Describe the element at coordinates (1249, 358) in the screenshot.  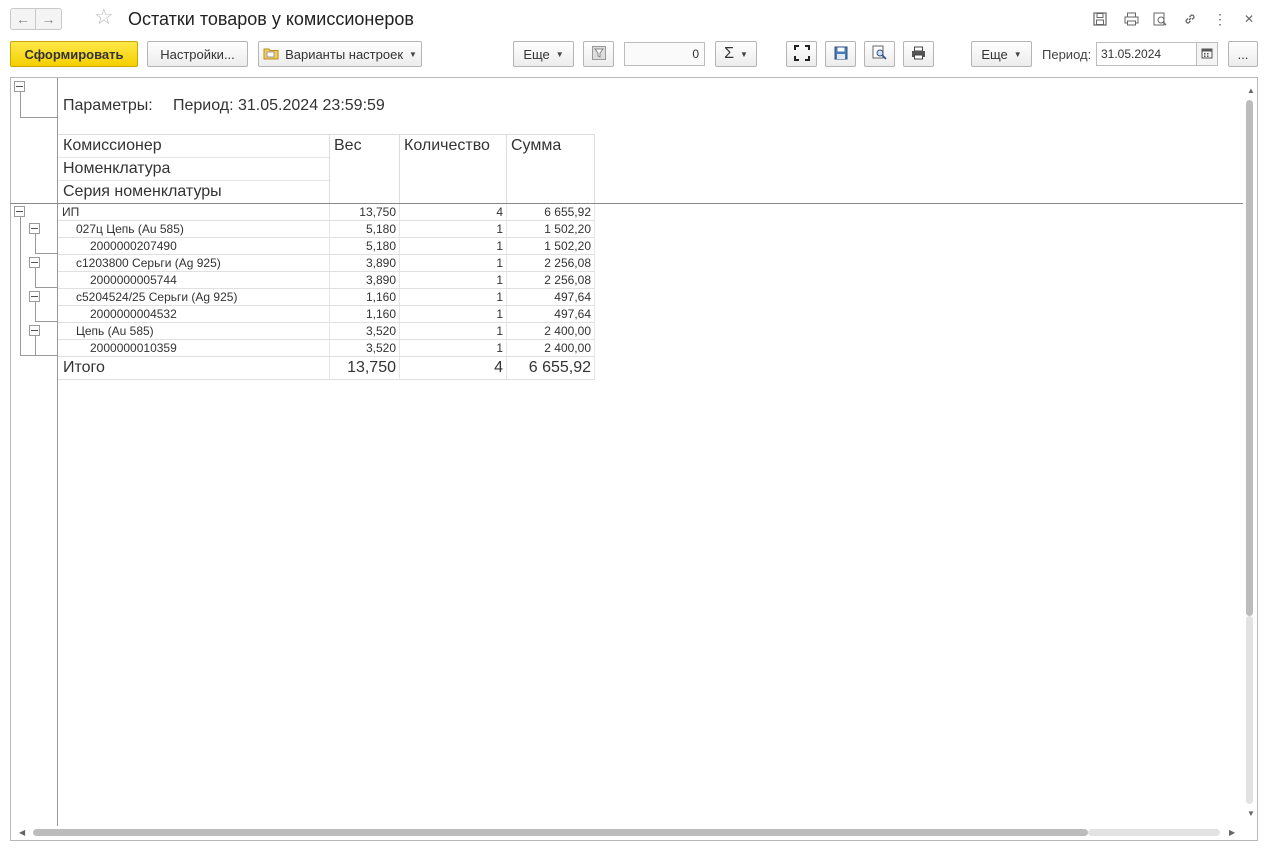
I see `vertical-scrollbar-thumb` at that location.